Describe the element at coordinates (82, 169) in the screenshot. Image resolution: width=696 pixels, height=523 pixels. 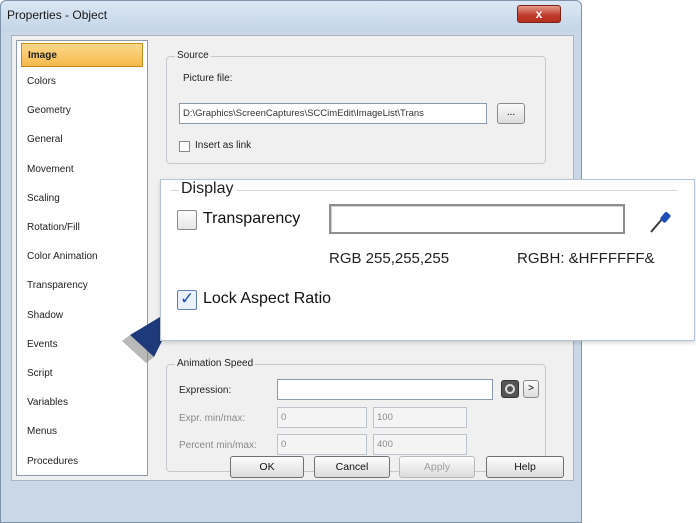
I see `nav-item-movement: Movement` at that location.